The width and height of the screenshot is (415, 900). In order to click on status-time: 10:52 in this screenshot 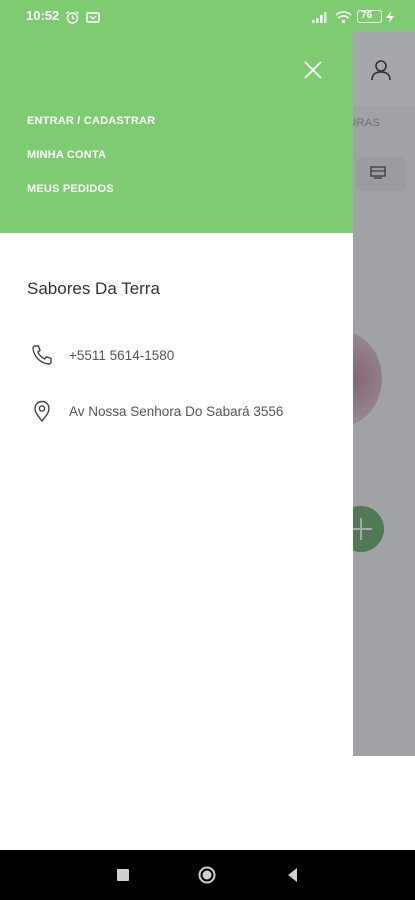, I will do `click(43, 15)`.